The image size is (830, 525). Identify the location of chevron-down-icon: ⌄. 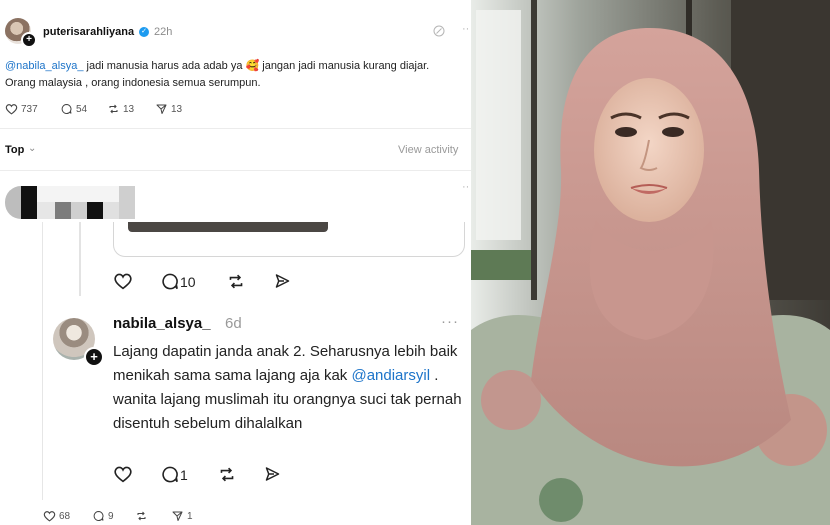
(32, 148).